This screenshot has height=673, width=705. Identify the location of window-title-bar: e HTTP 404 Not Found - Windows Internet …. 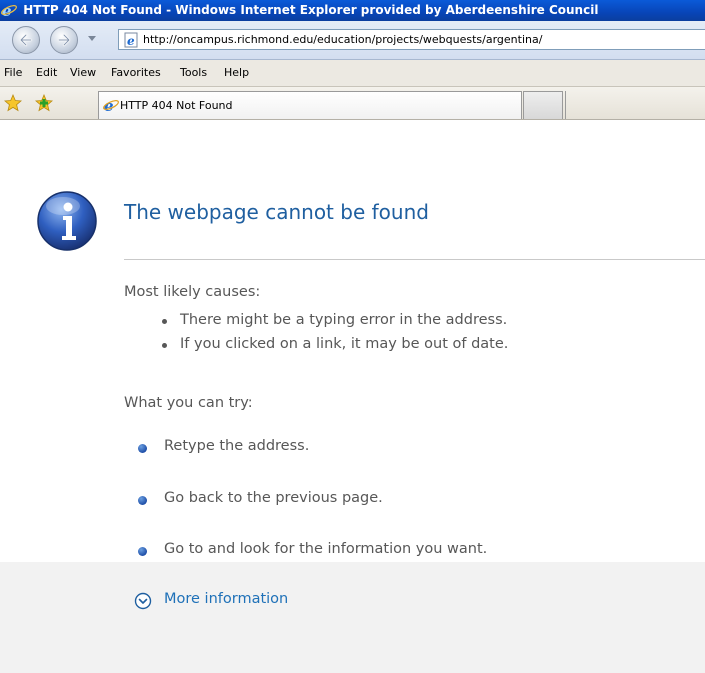
(352, 10).